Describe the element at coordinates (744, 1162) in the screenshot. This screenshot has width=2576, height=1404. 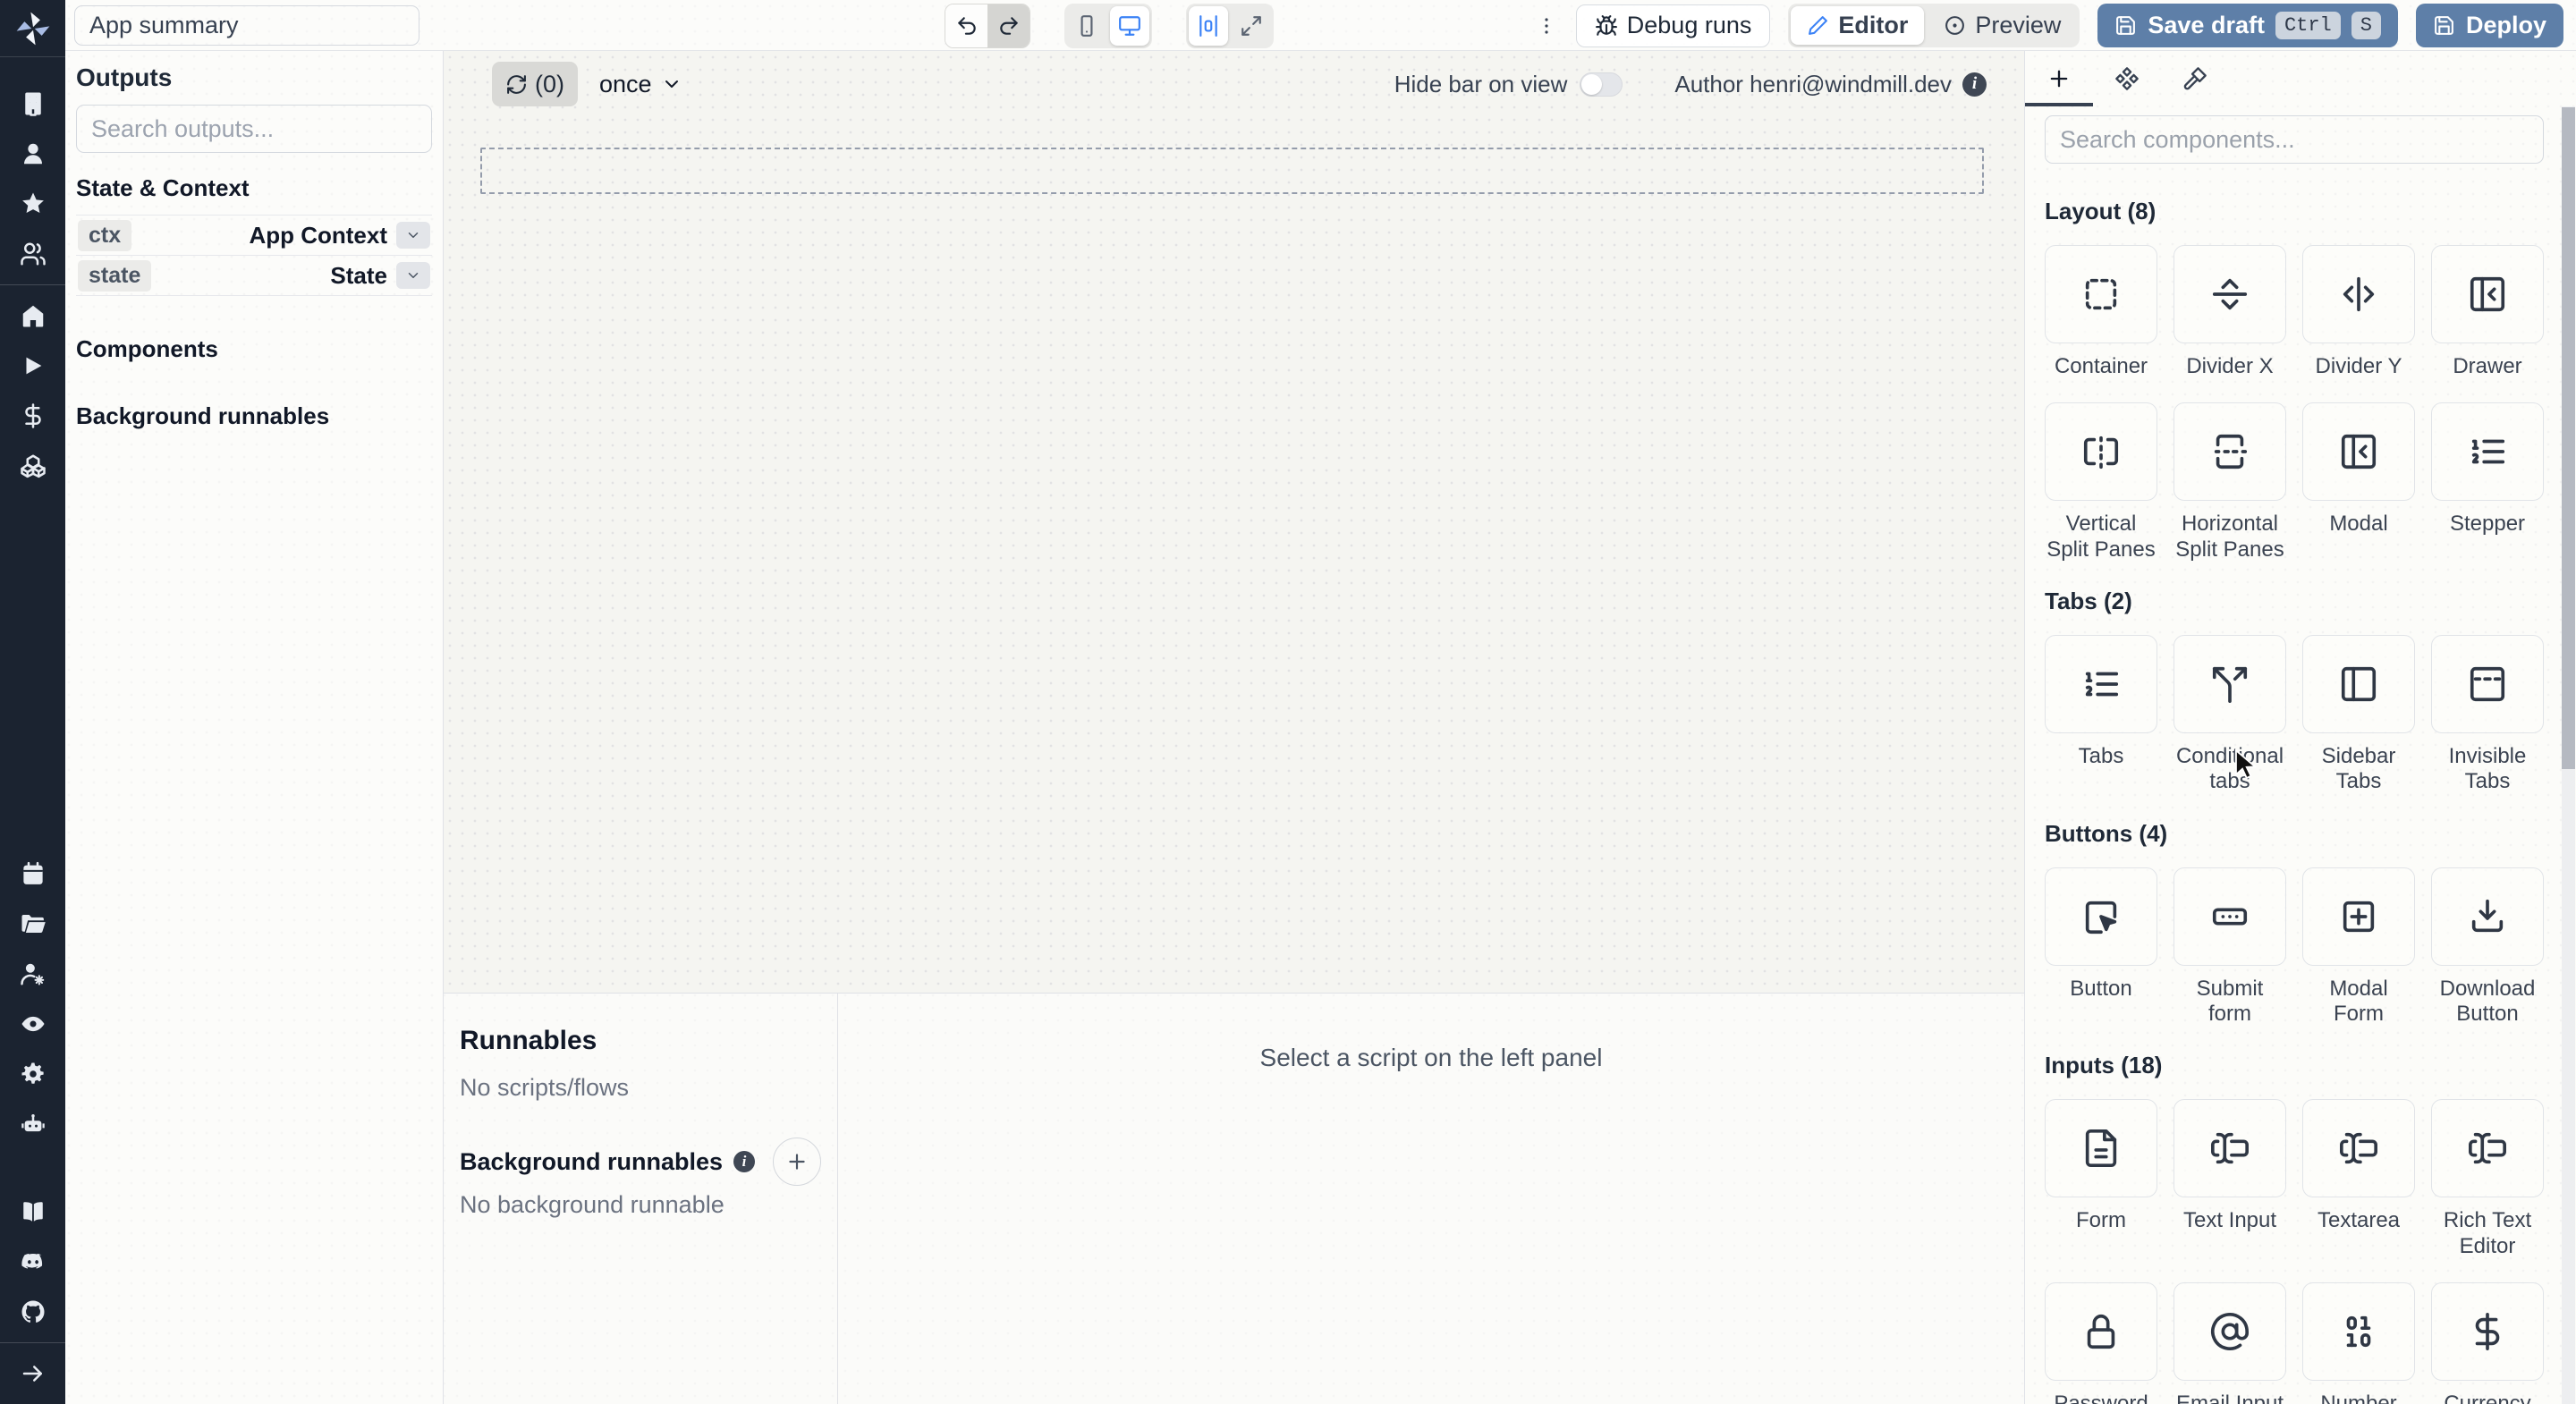
I see `background-info-icon: i` at that location.